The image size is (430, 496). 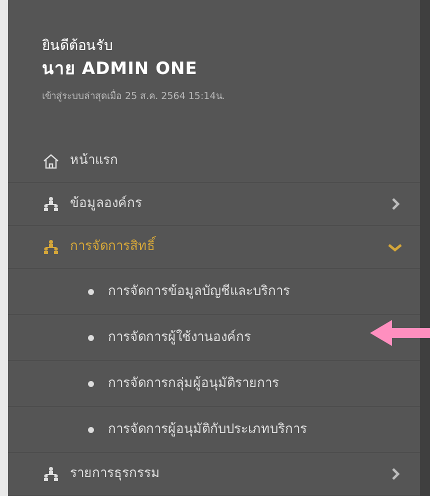 I want to click on pointer-arrow-drawing, so click(x=400, y=333).